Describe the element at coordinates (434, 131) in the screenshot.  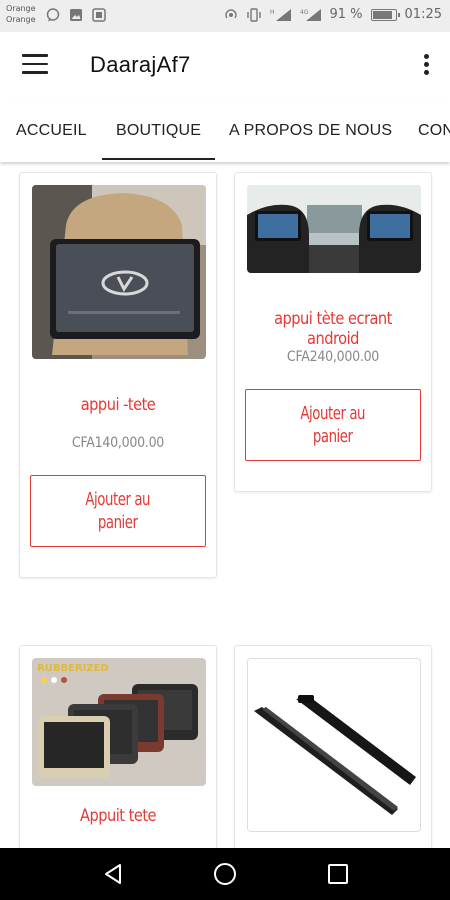
I see `tab-contact: CON` at that location.